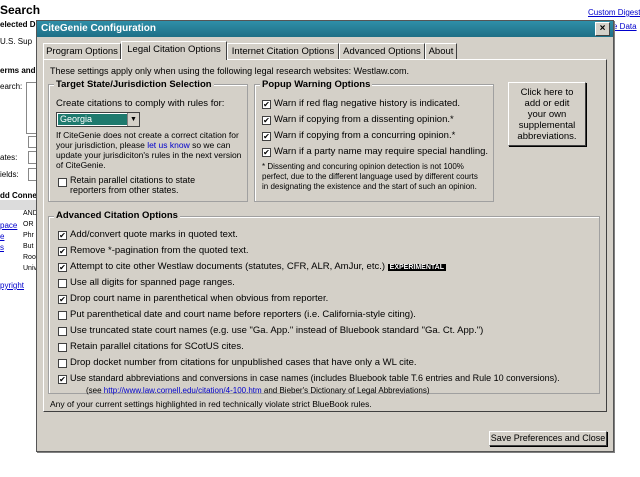  Describe the element at coordinates (8, 225) in the screenshot. I see `bg-side-link: pace` at that location.